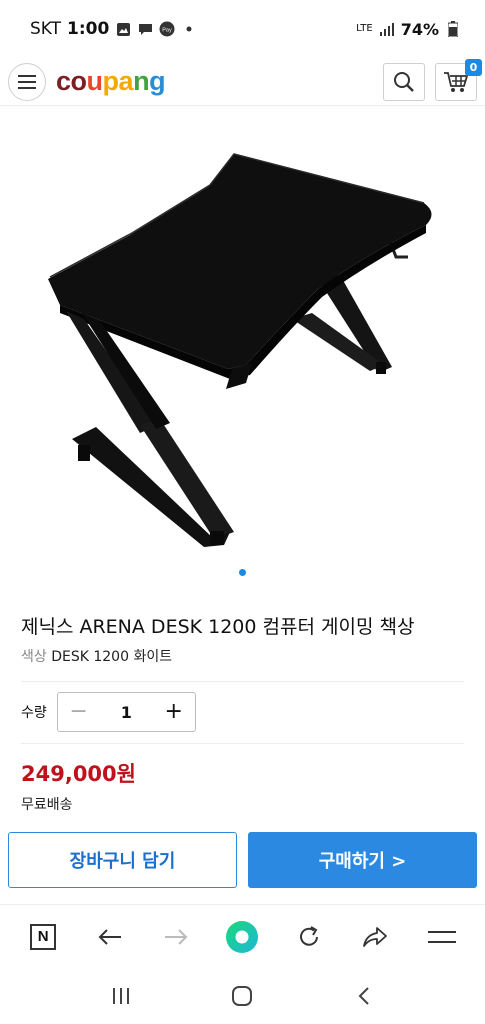  Describe the element at coordinates (453, 29) in the screenshot. I see `battery-icon` at that location.